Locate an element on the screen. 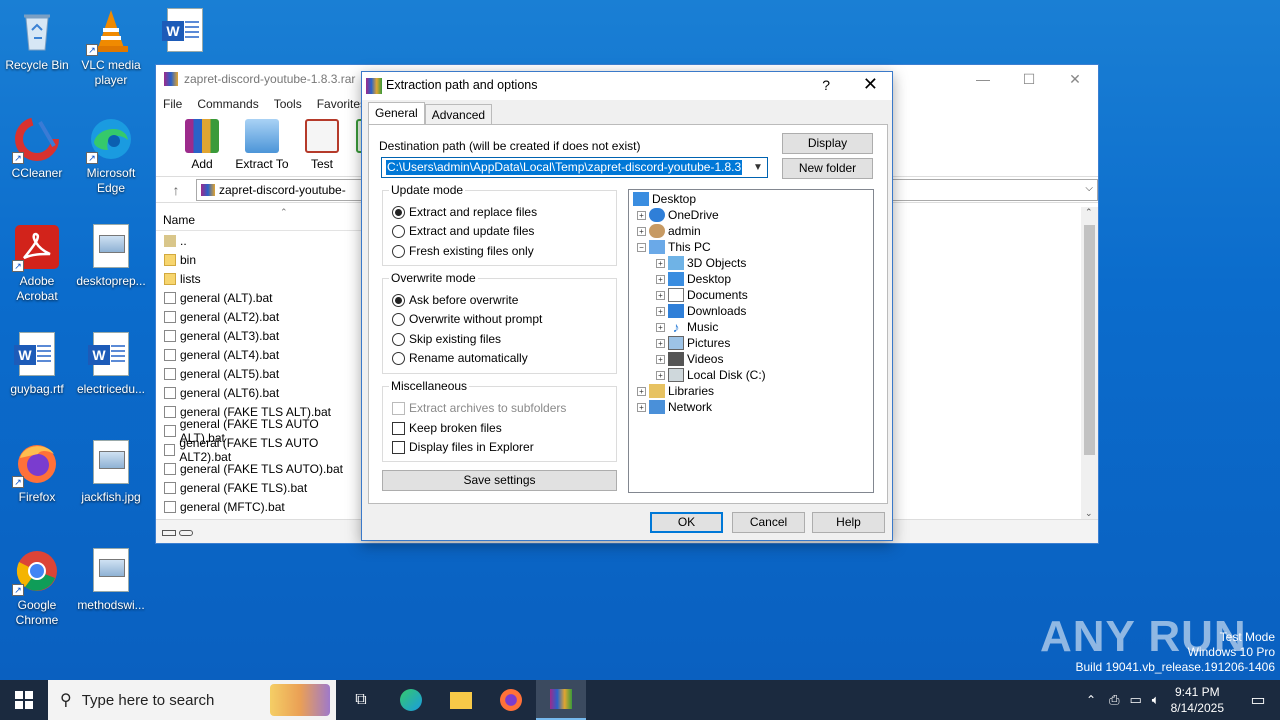  tree-node-videos: + Videos is located at coordinates (689, 359).